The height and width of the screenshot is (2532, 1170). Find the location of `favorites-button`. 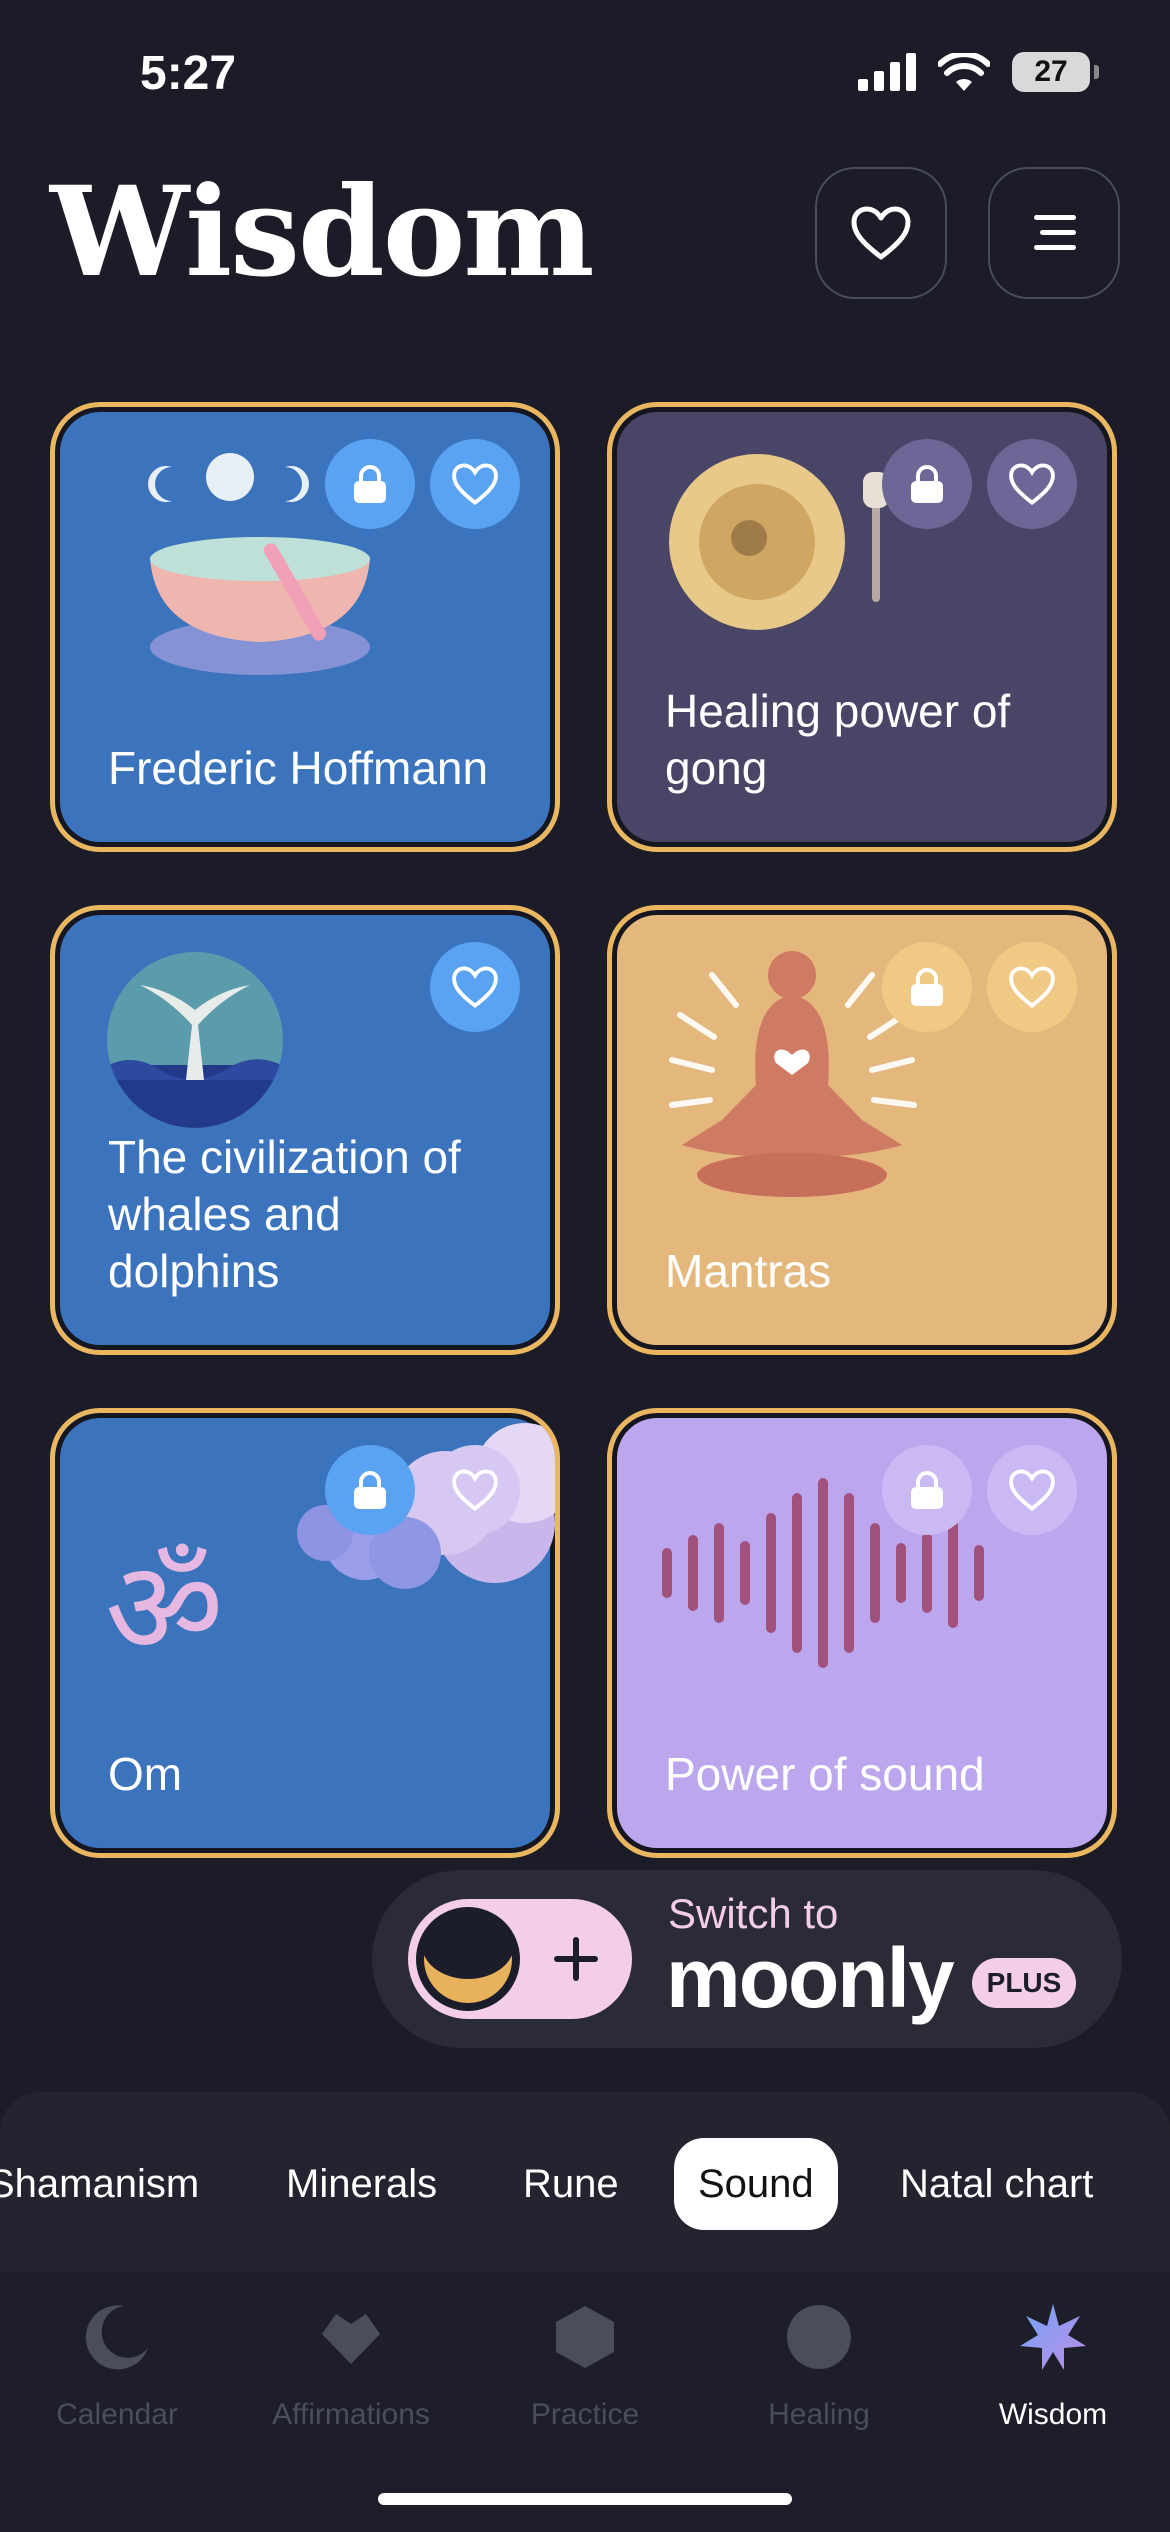

favorites-button is located at coordinates (881, 233).